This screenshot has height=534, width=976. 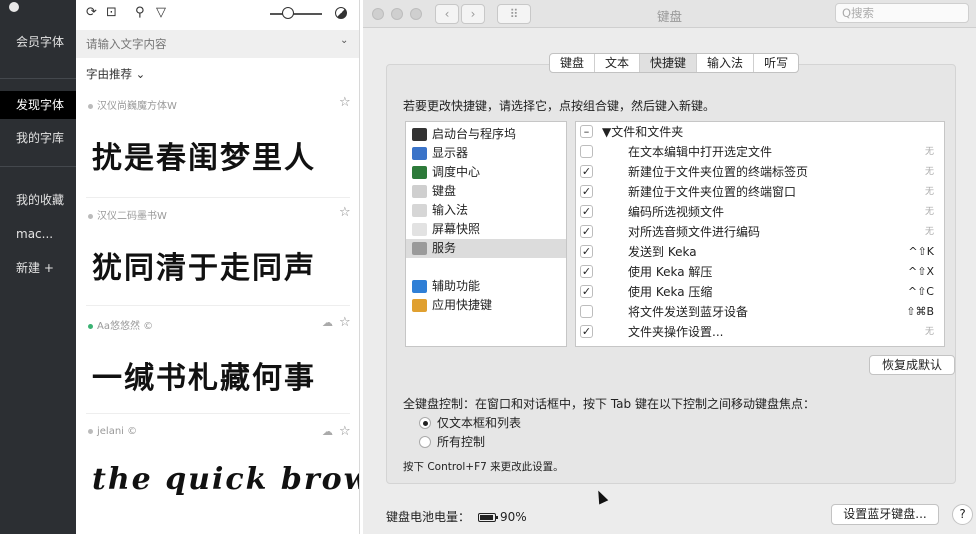 What do you see at coordinates (486, 172) in the screenshot?
I see `category-item: 调度中心` at bounding box center [486, 172].